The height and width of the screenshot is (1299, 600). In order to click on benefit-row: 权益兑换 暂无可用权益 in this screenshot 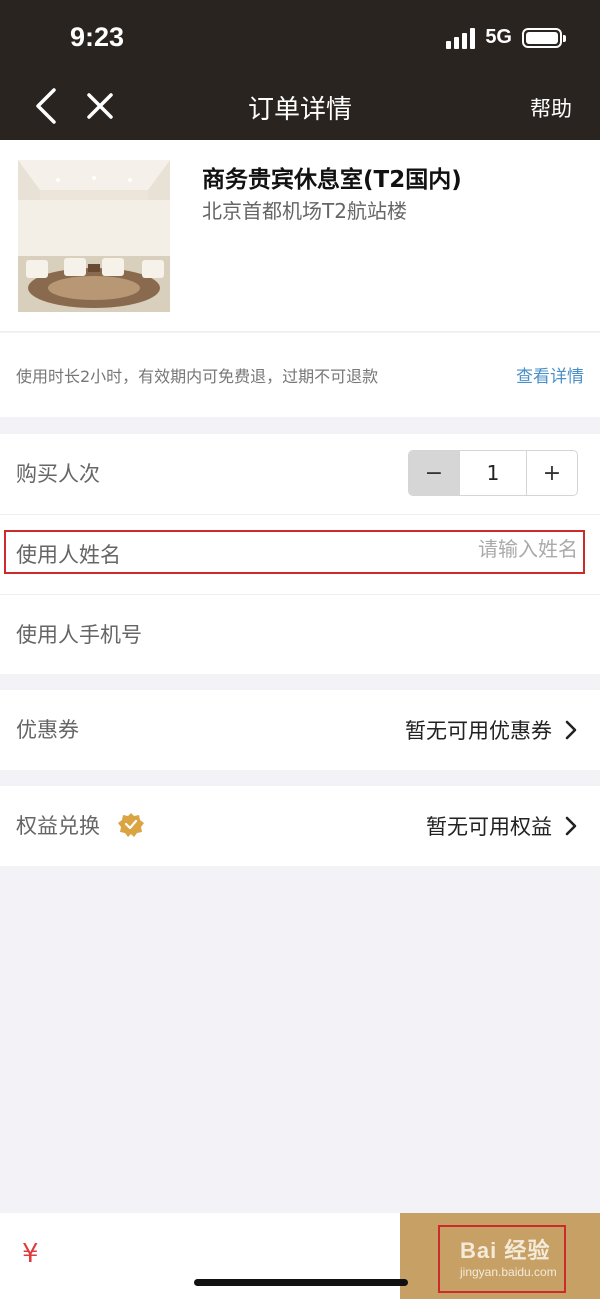, I will do `click(300, 826)`.